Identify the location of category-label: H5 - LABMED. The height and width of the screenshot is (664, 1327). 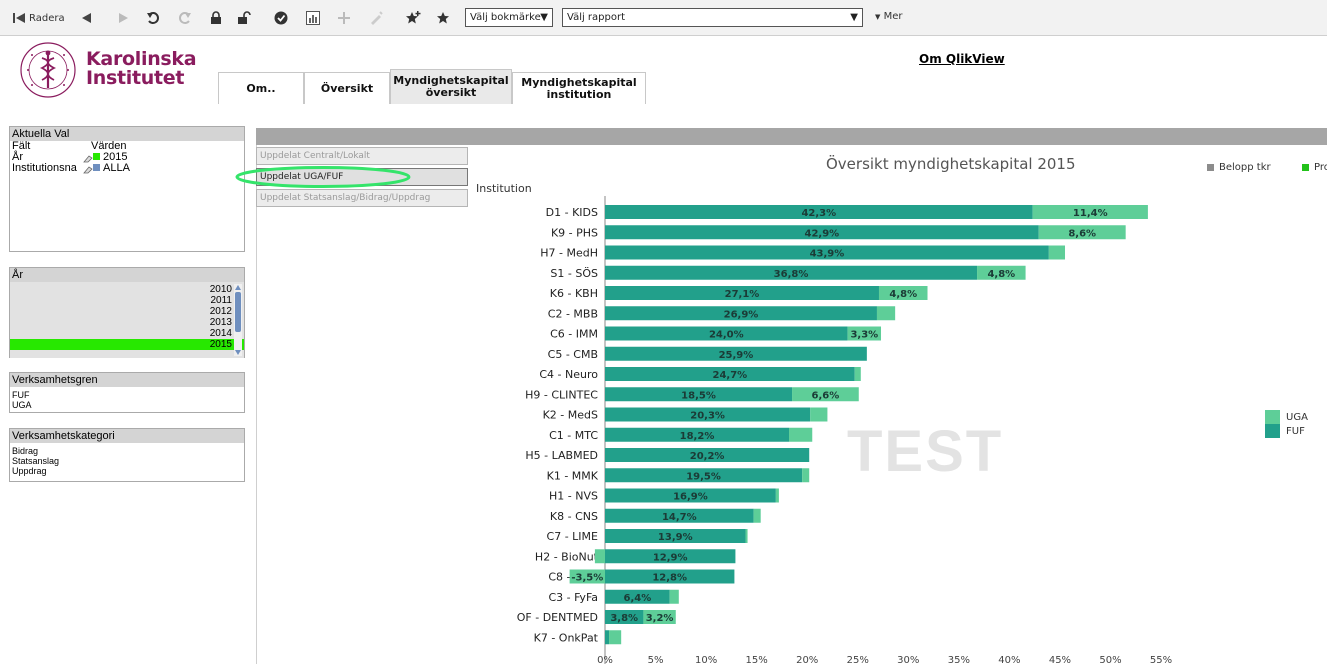
(561, 455).